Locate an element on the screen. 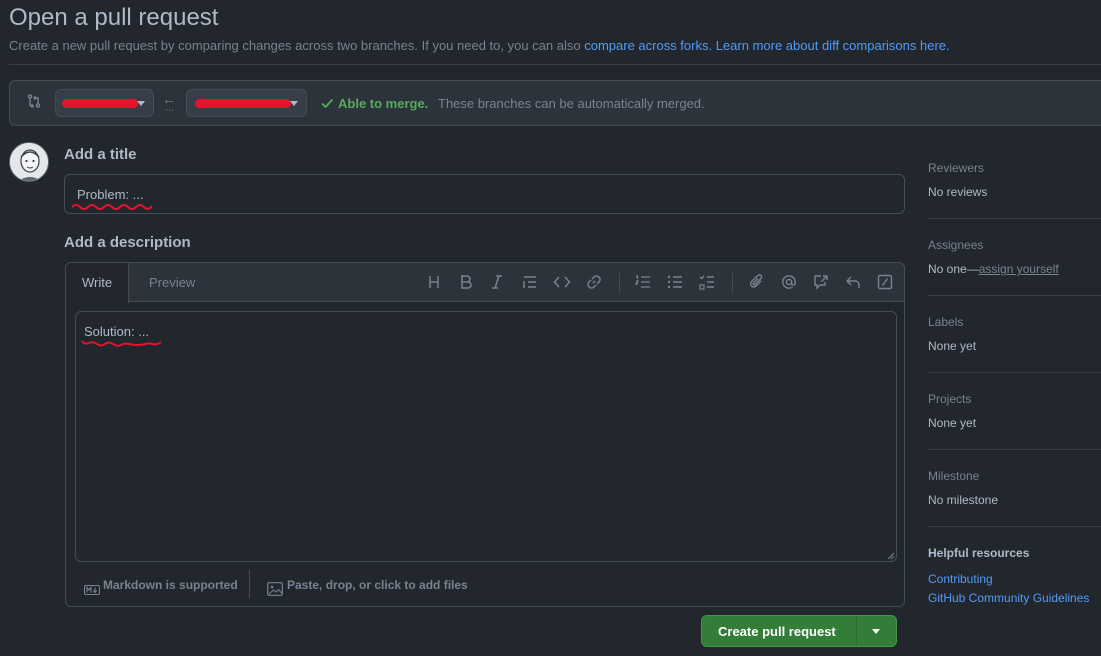 The image size is (1101, 656). base-branch-redacted is located at coordinates (100, 103).